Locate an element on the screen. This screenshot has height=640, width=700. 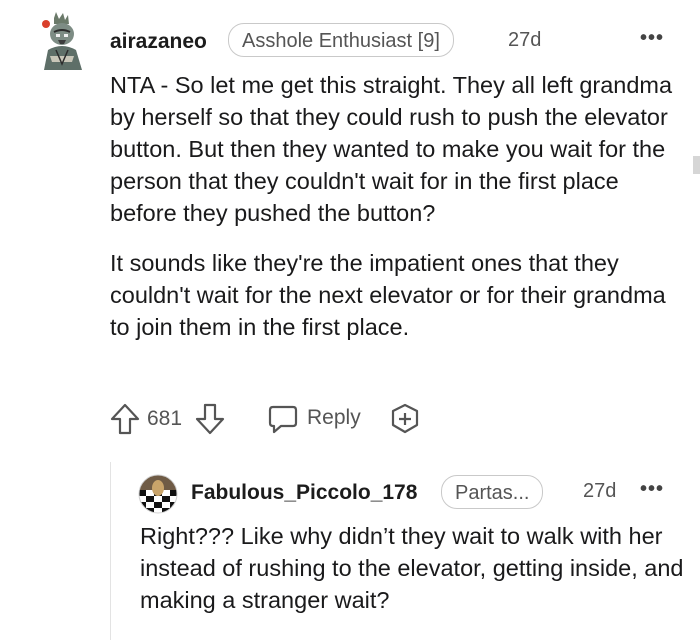
avatar is located at coordinates (61, 41).